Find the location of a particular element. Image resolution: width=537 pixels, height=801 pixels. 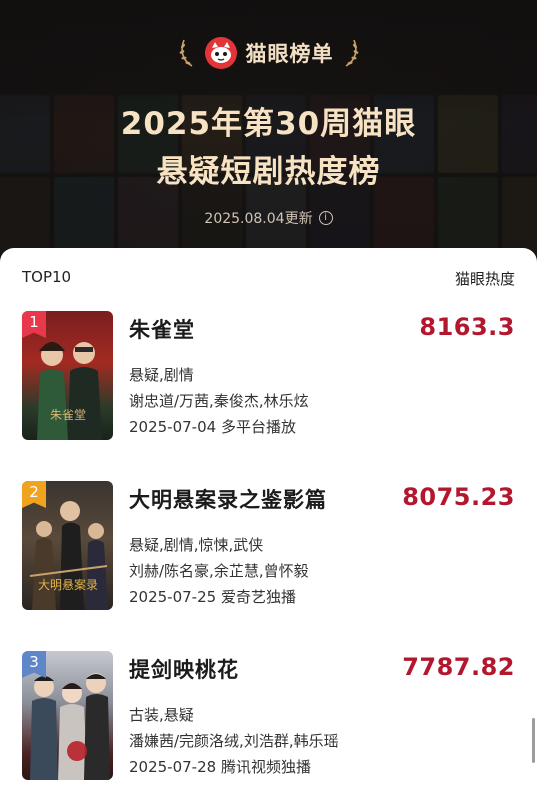

genre-text: 悬疑,剧情,惊悚,武侠 is located at coordinates (196, 545).